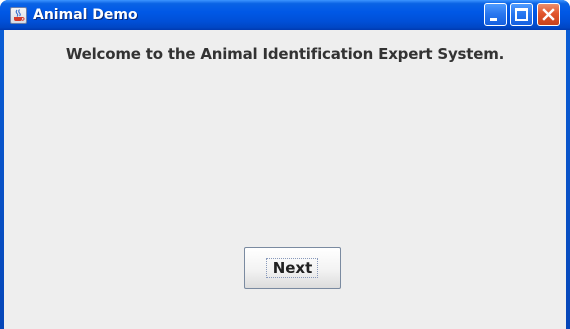 The height and width of the screenshot is (329, 570). What do you see at coordinates (495, 14) in the screenshot?
I see `minimize-button` at bounding box center [495, 14].